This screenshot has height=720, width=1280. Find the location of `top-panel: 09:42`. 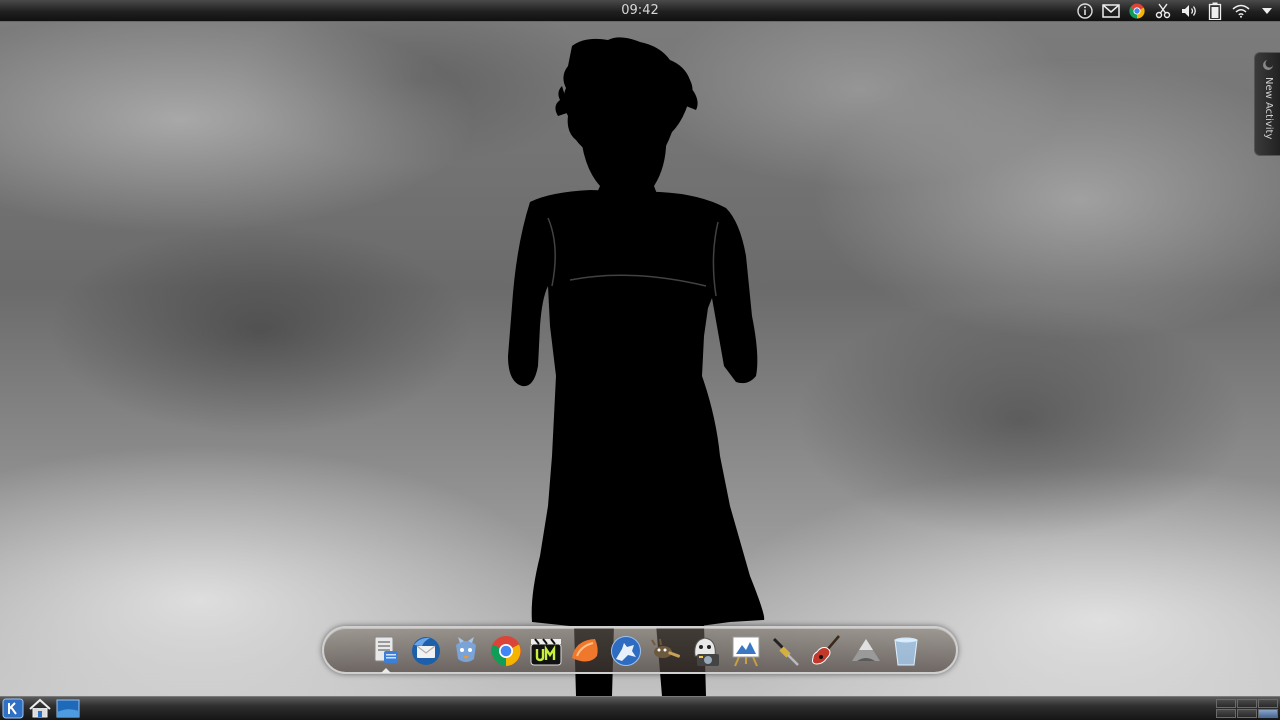

top-panel: 09:42 is located at coordinates (640, 11).